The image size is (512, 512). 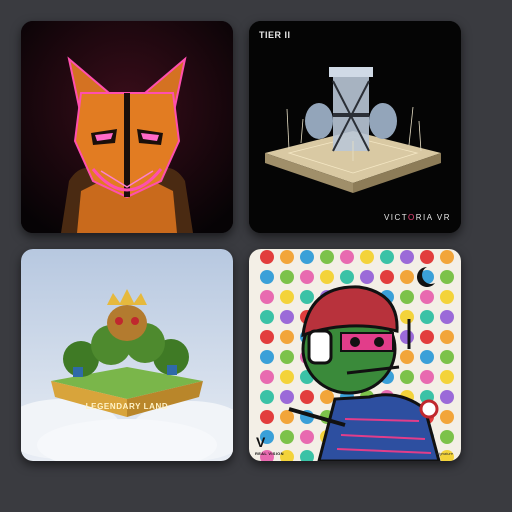 What do you see at coordinates (127, 406) in the screenshot?
I see `legendary-land-label: LEGENDARY LAND` at bounding box center [127, 406].